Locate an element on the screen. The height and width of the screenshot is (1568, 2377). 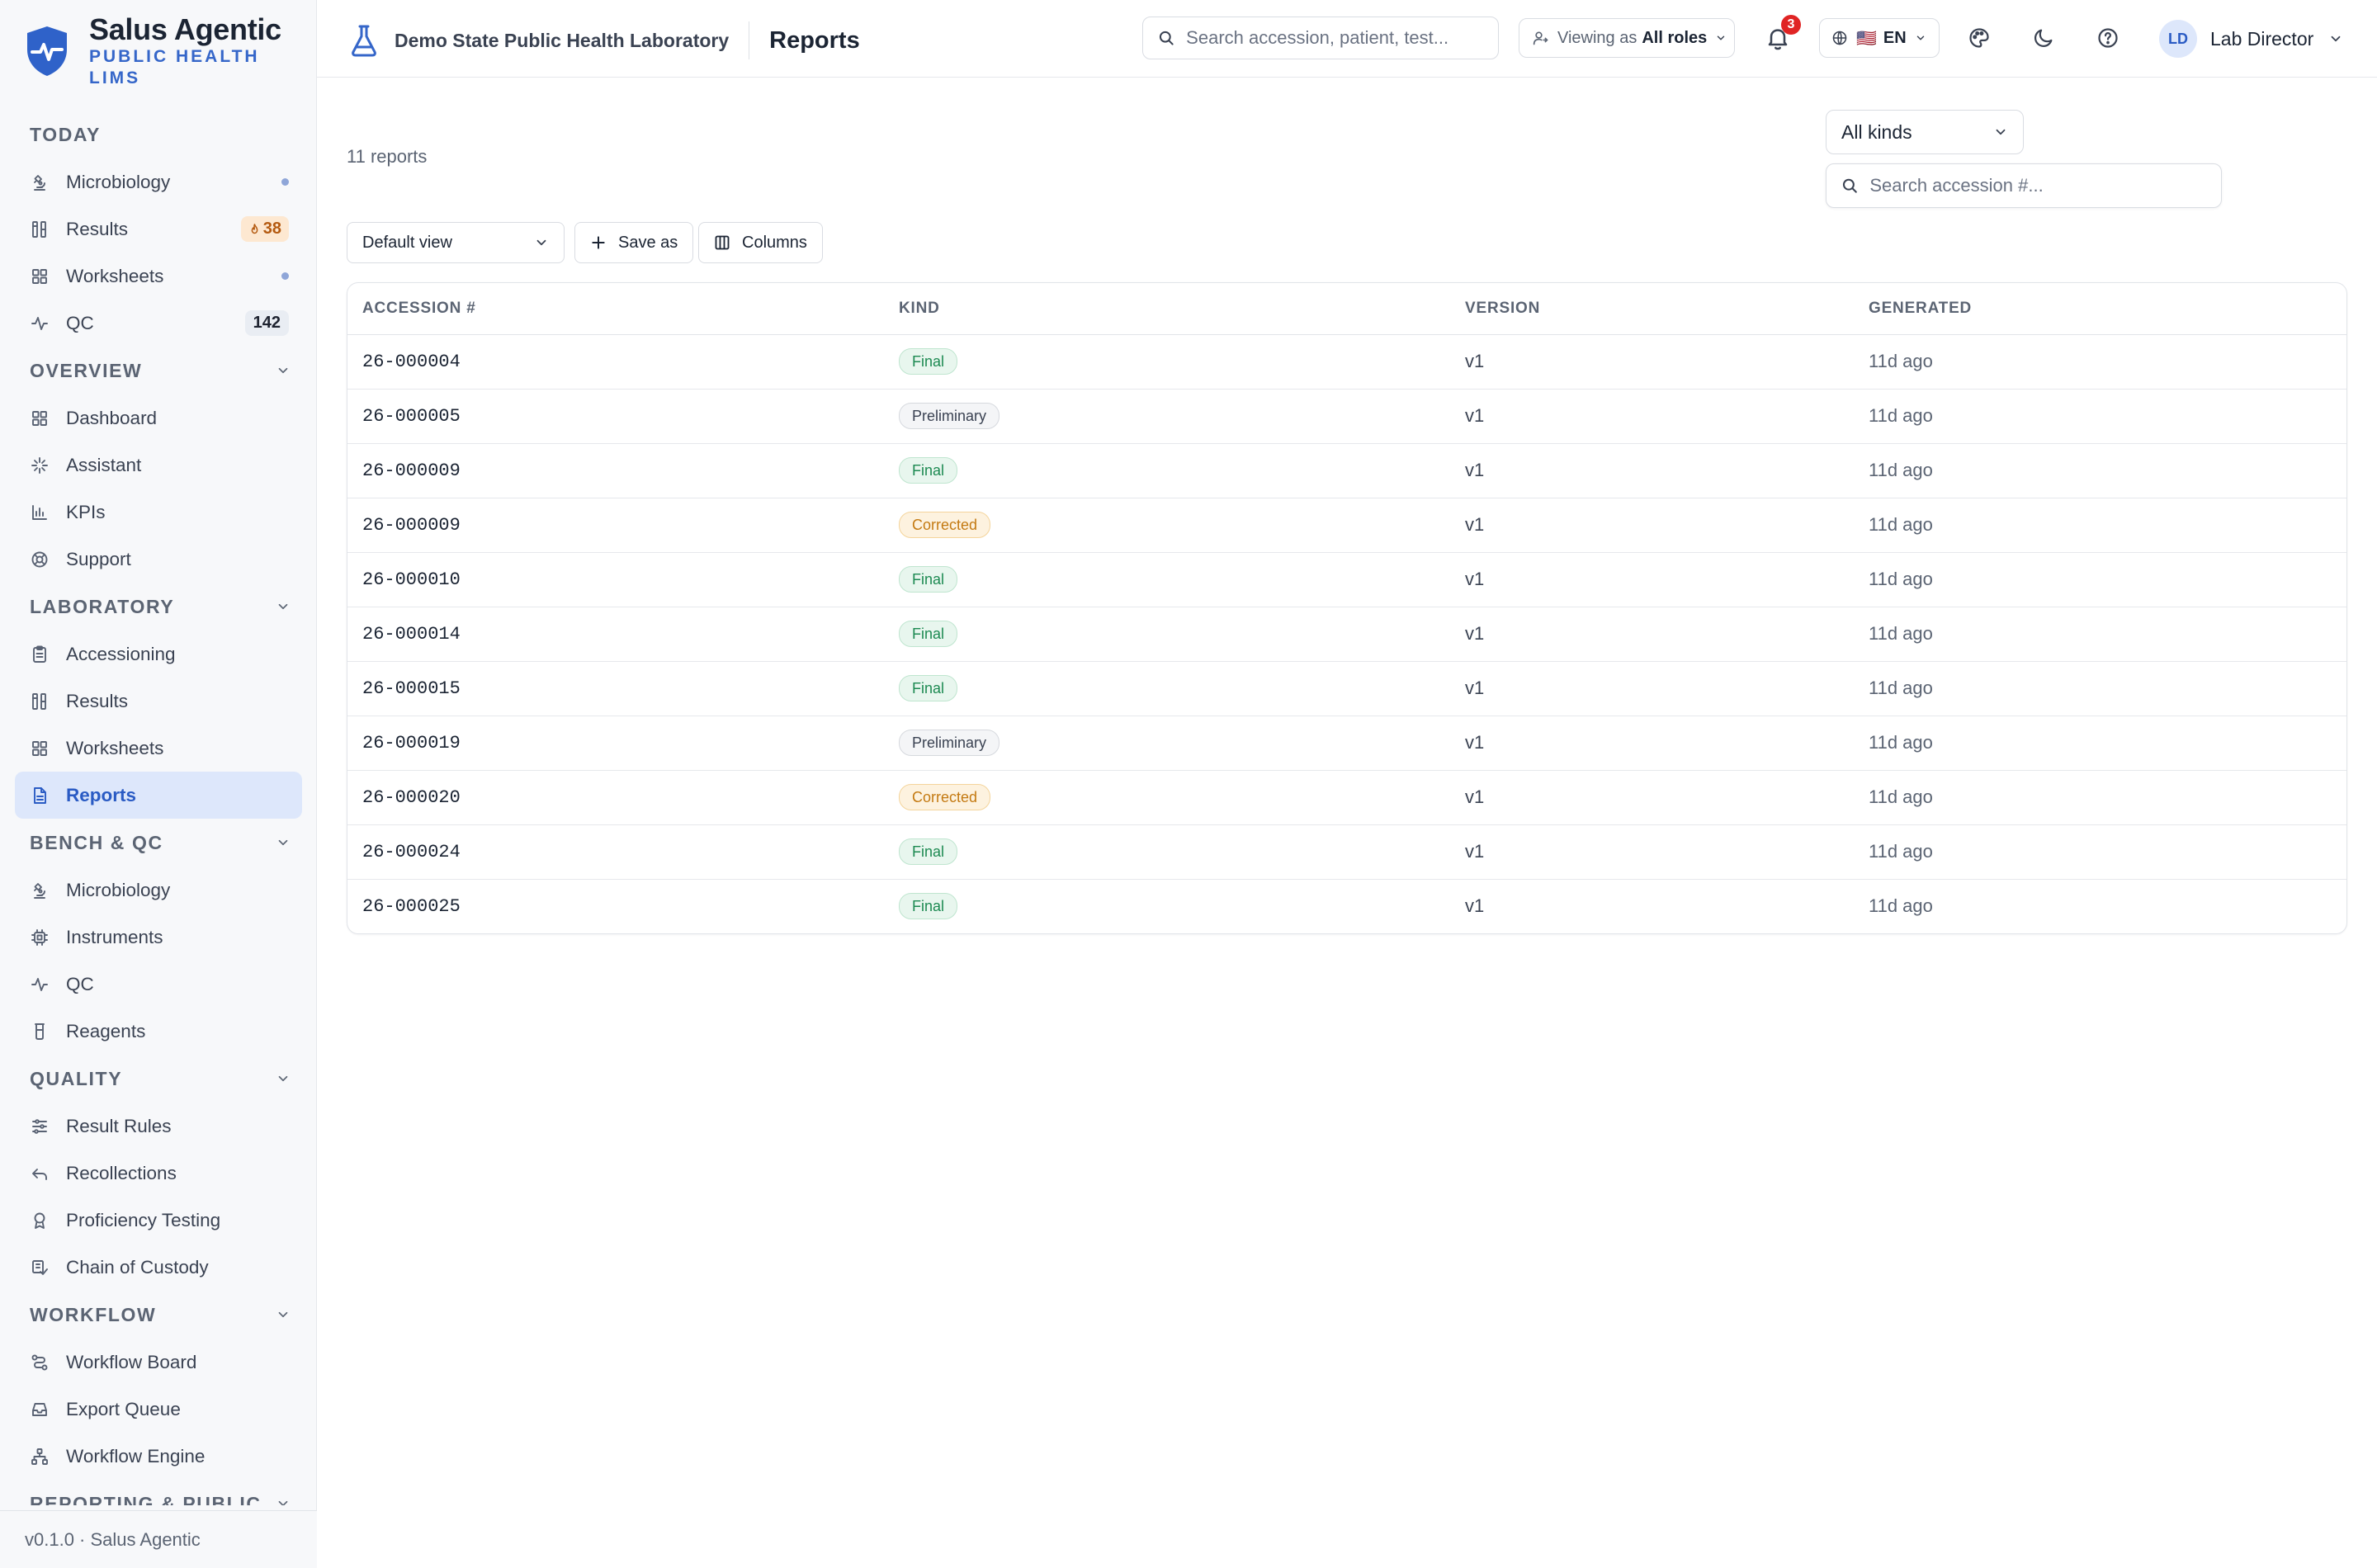
table-header-row: ACCESSION # KIND VERSION GENERATED is located at coordinates (1346, 309).